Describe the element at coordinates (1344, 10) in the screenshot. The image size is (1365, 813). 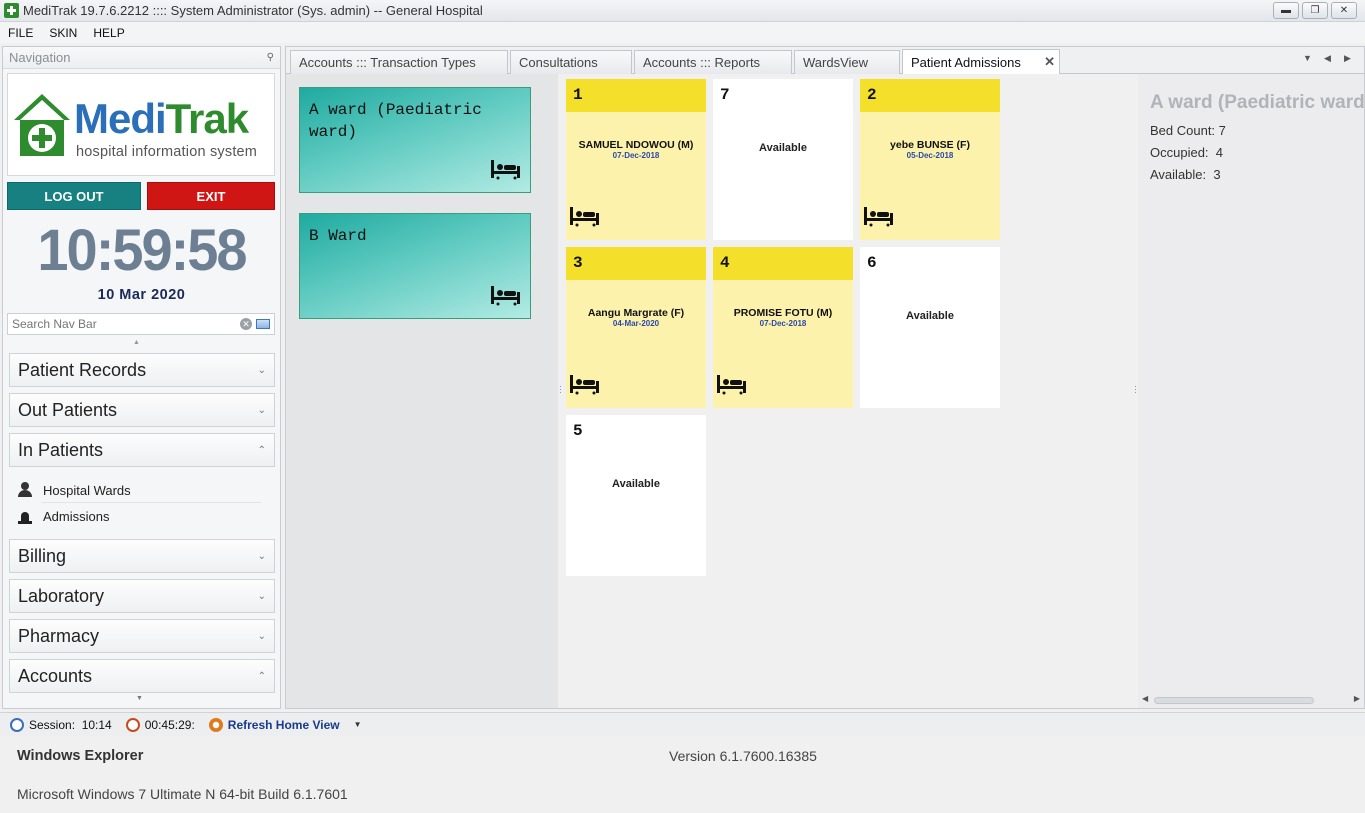
I see `close-button: ✕` at that location.